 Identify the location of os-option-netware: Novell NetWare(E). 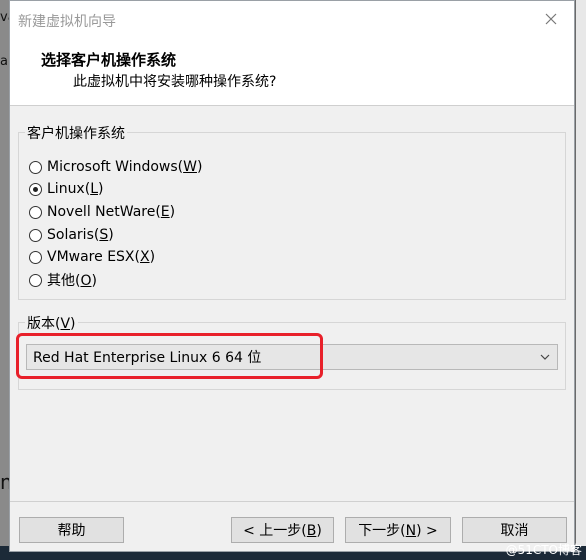
(102, 212).